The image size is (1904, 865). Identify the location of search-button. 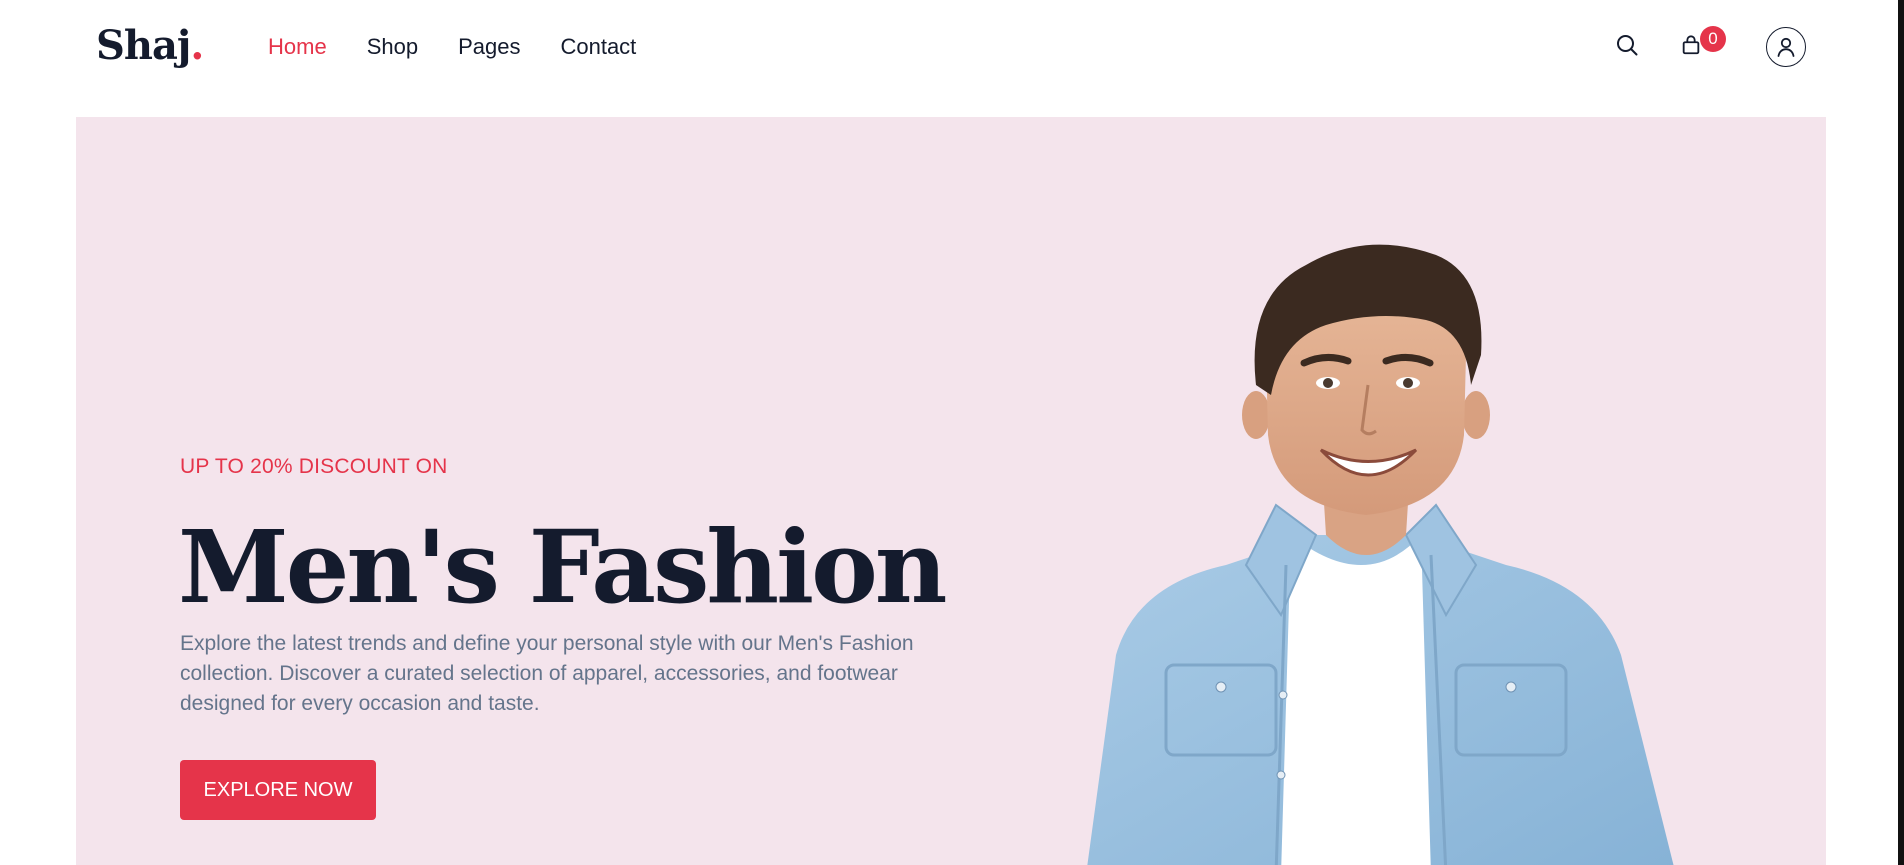
(1627, 45).